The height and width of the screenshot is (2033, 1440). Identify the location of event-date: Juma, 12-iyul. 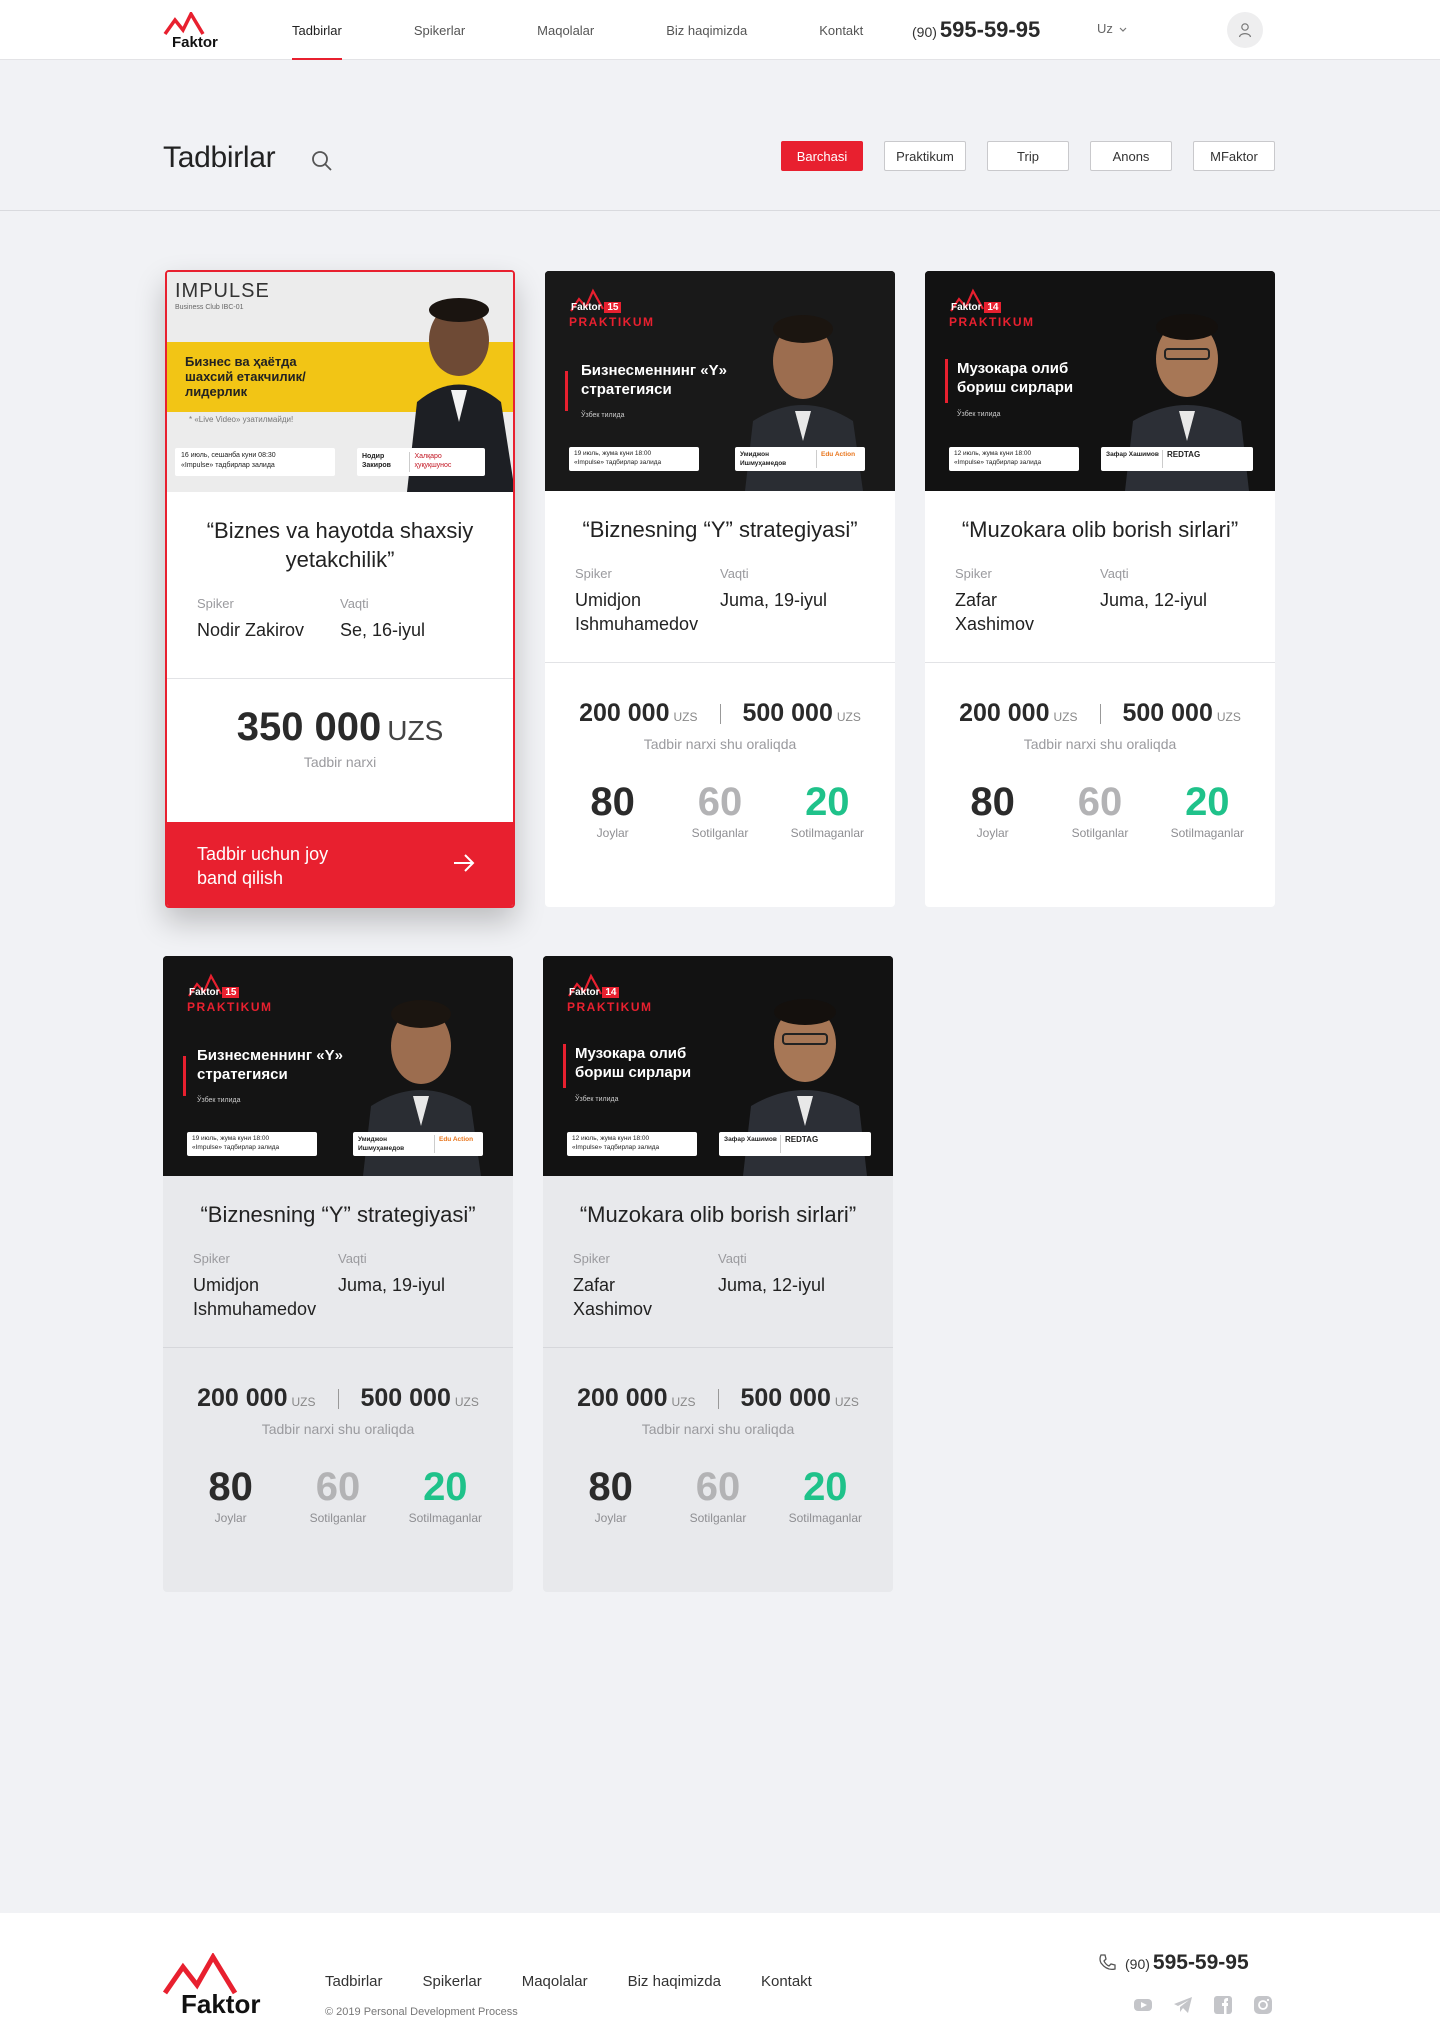
(1154, 600).